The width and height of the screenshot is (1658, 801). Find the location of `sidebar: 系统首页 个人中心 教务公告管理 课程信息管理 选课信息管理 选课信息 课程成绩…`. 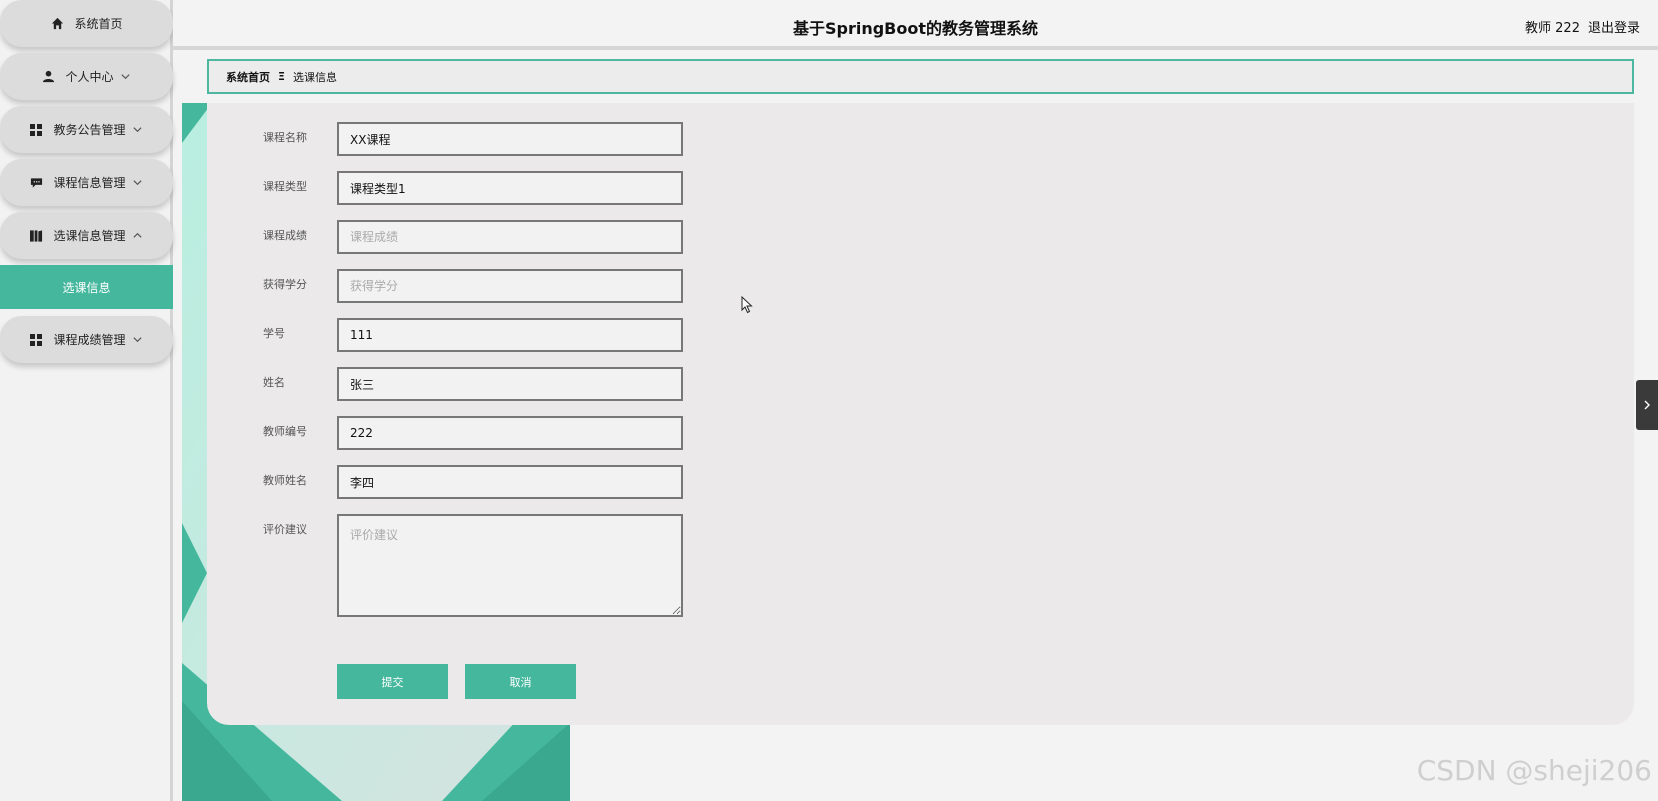

sidebar: 系统首页 个人中心 教务公告管理 课程信息管理 选课信息管理 选课信息 课程成绩… is located at coordinates (86, 400).